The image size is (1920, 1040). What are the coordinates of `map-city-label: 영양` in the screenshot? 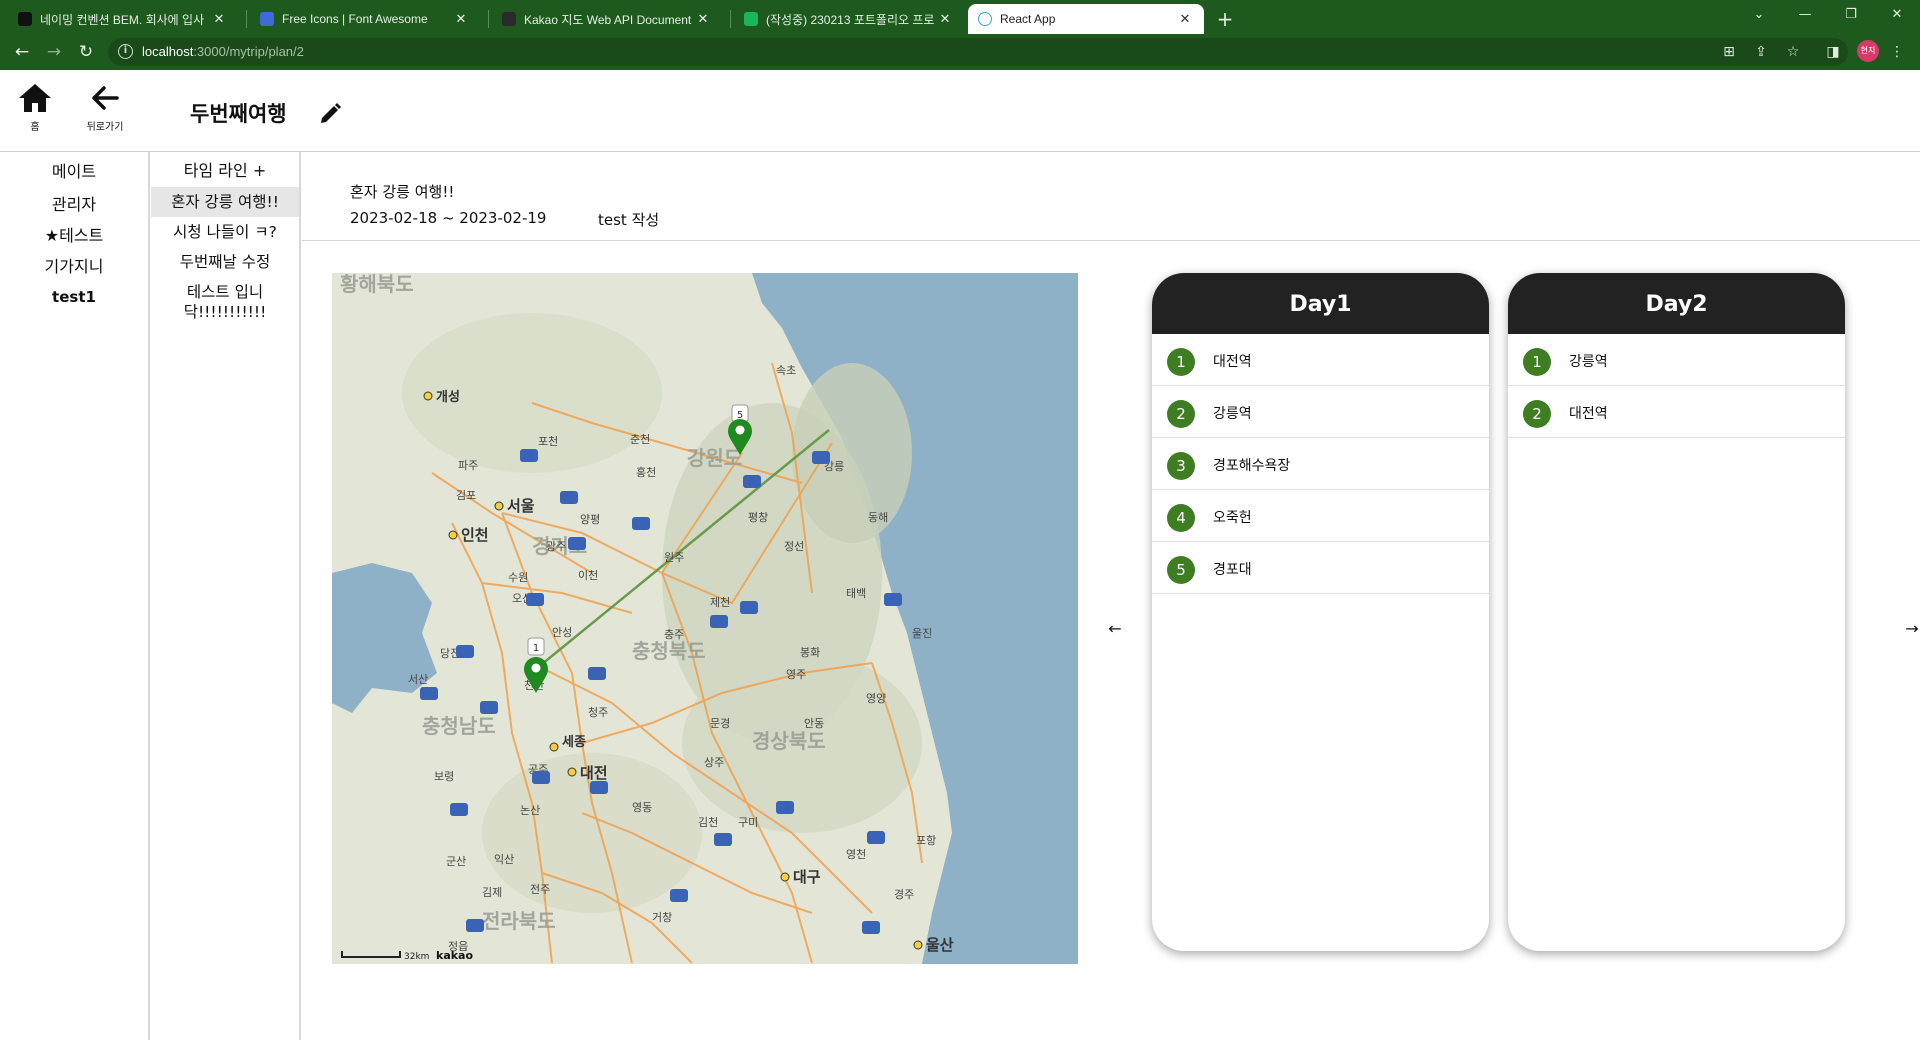 It's located at (876, 698).